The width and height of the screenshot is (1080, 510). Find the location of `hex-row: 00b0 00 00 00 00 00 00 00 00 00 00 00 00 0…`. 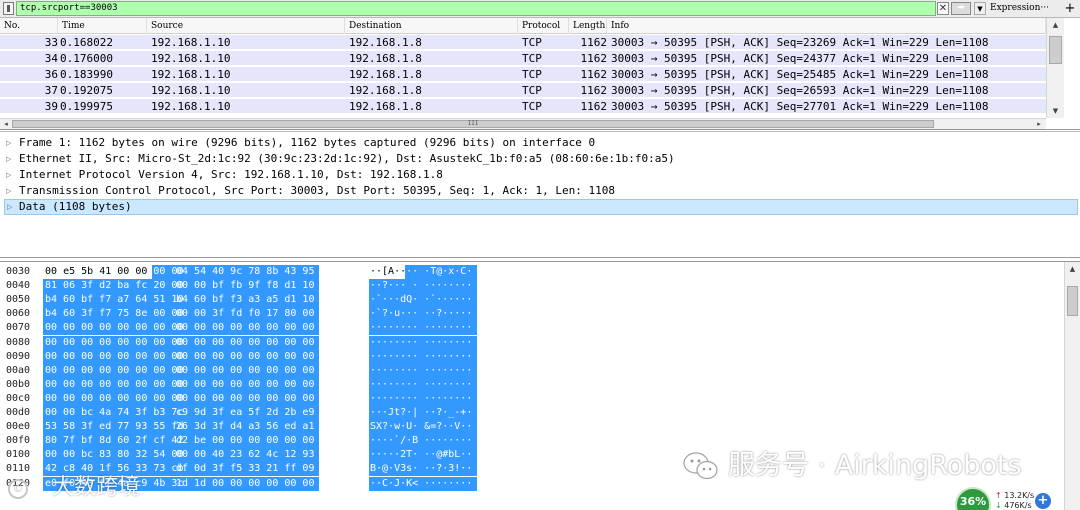

hex-row: 00b0 00 00 00 00 00 00 00 00 00 00 00 00 0… is located at coordinates (532, 384).